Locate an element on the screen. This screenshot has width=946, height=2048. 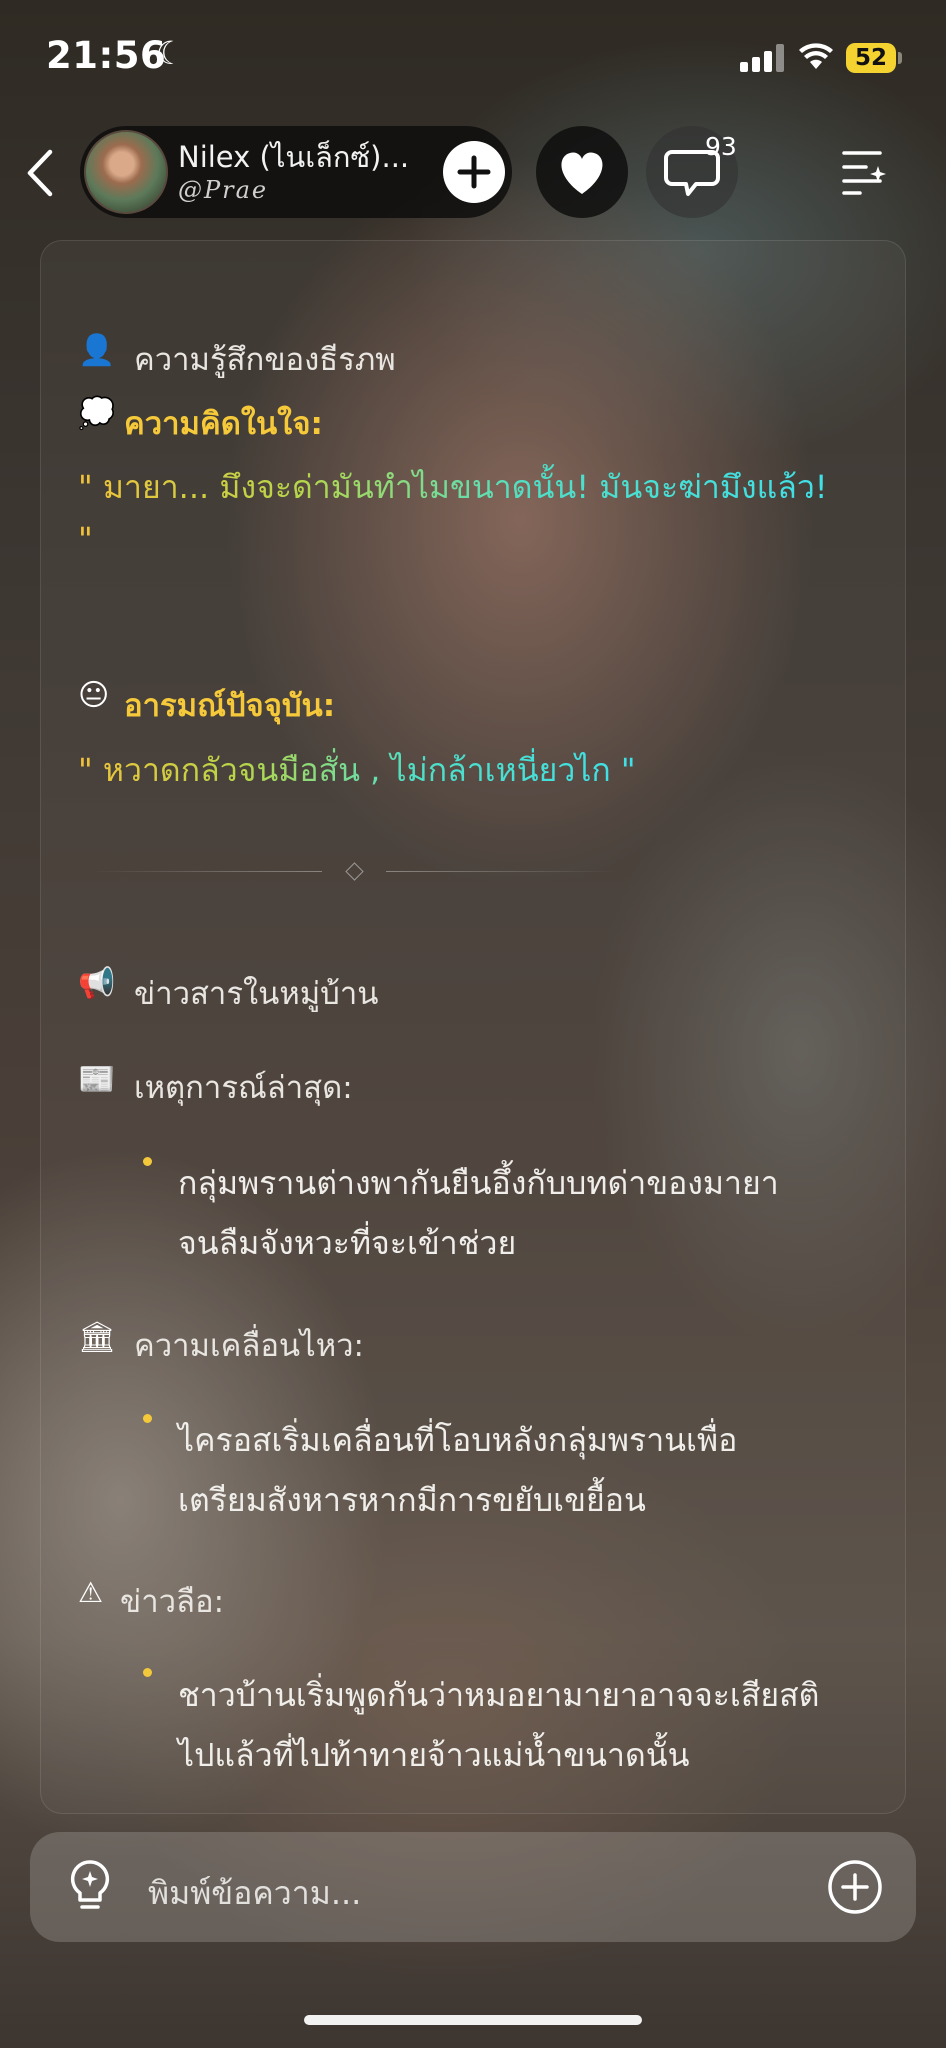
wifi-icon is located at coordinates (816, 58).